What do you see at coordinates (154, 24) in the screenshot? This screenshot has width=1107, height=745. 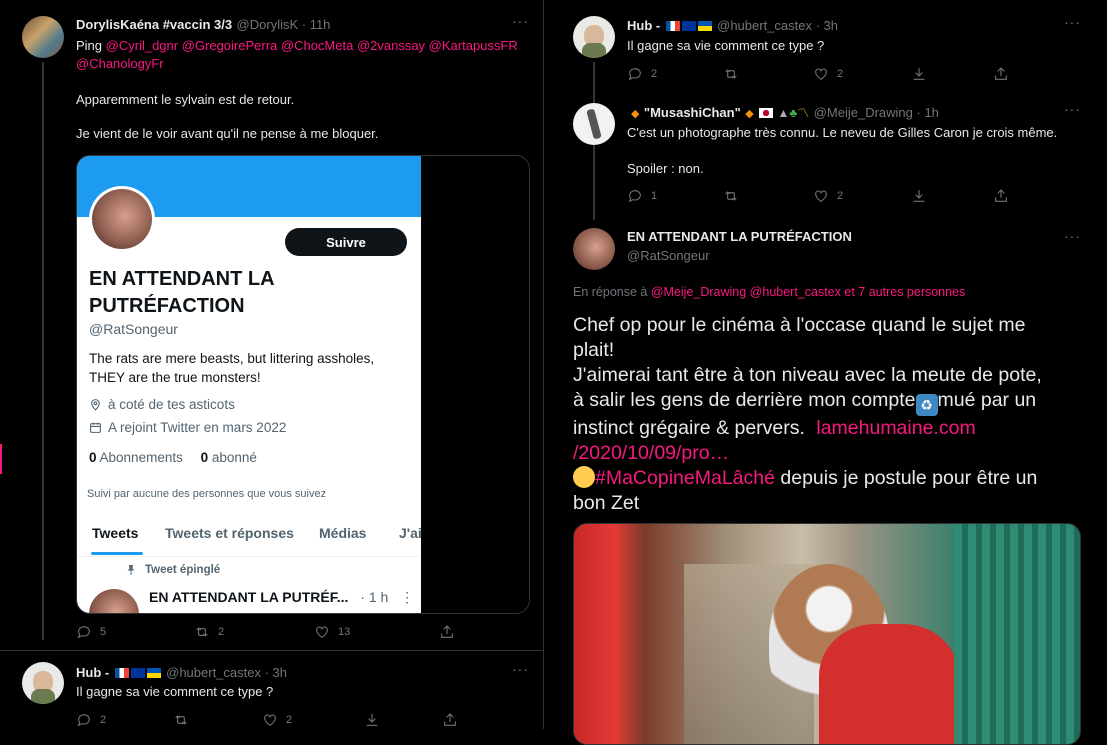 I see `author-name: DorylisKaéna #vaccin 3/3` at bounding box center [154, 24].